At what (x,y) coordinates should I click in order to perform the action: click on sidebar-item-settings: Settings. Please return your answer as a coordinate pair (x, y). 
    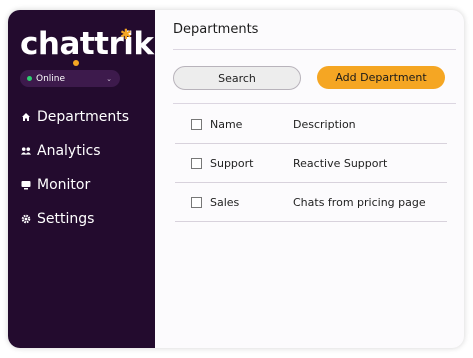
    Looking at the image, I should click on (75, 219).